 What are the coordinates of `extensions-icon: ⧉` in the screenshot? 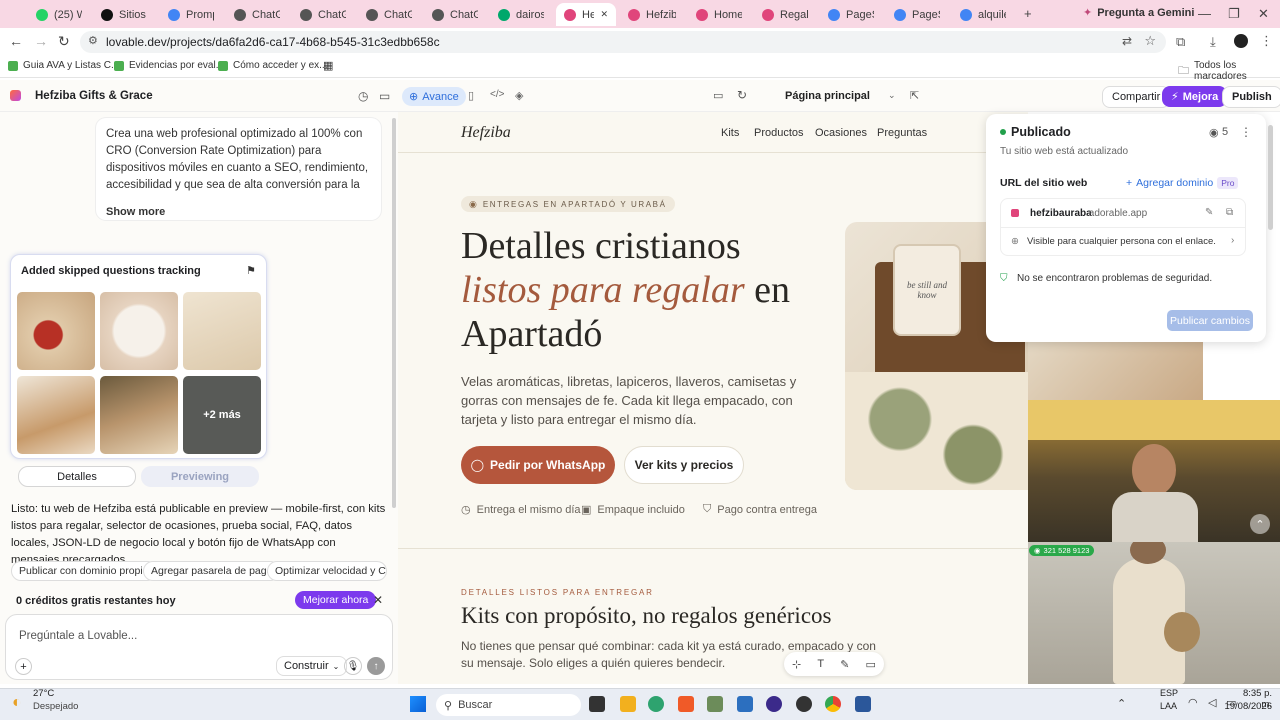 It's located at (1180, 42).